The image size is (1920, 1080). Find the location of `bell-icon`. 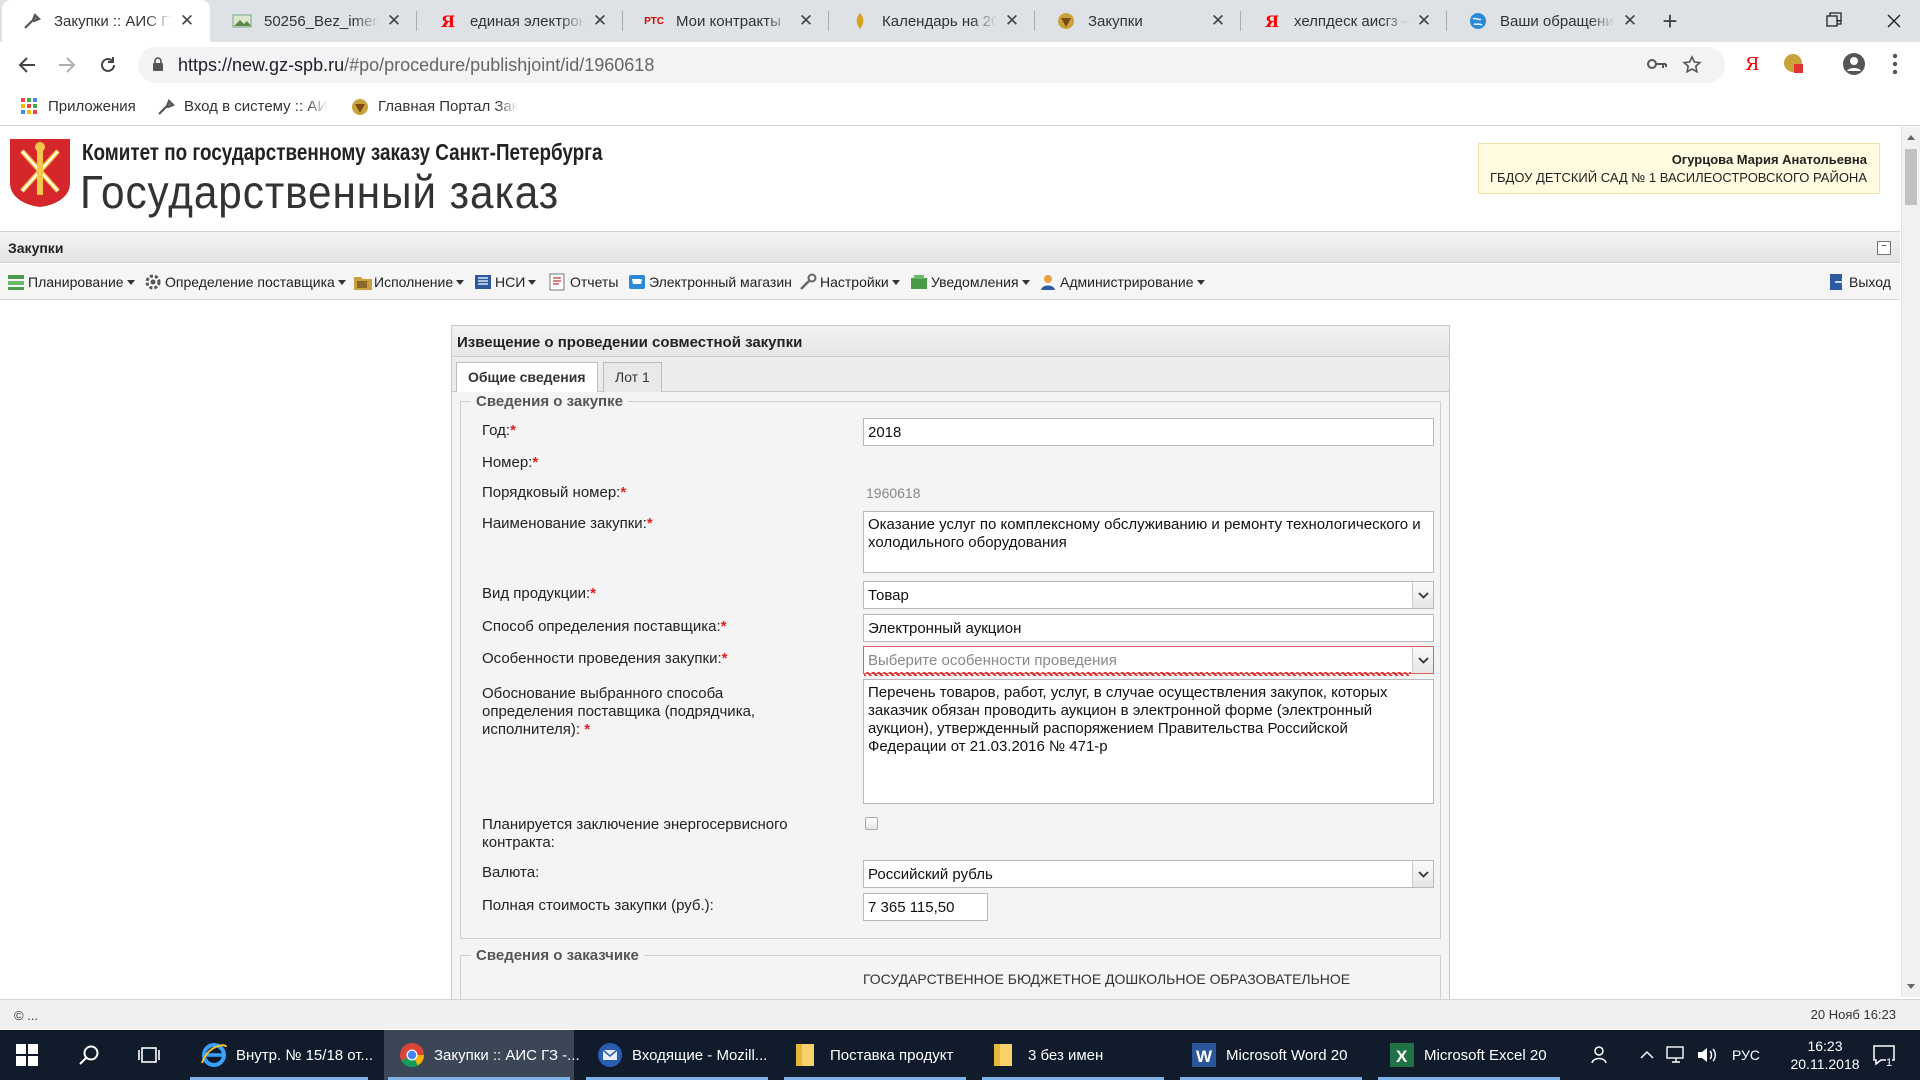

bell-icon is located at coordinates (919, 282).